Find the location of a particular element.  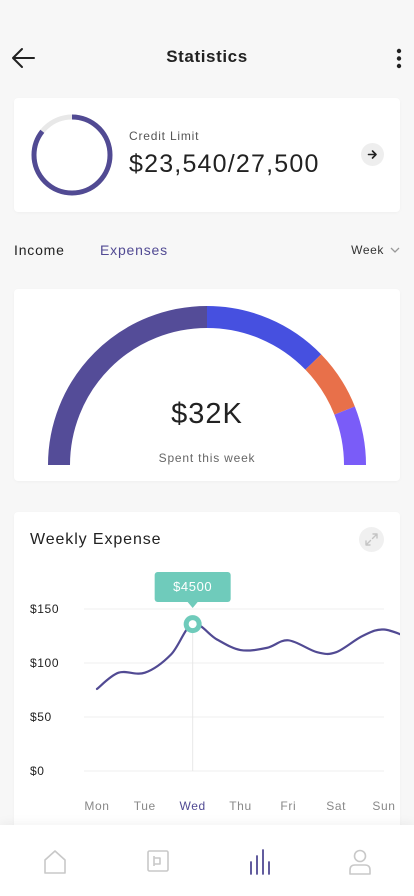

x-tick-label: Mon is located at coordinates (96, 806).